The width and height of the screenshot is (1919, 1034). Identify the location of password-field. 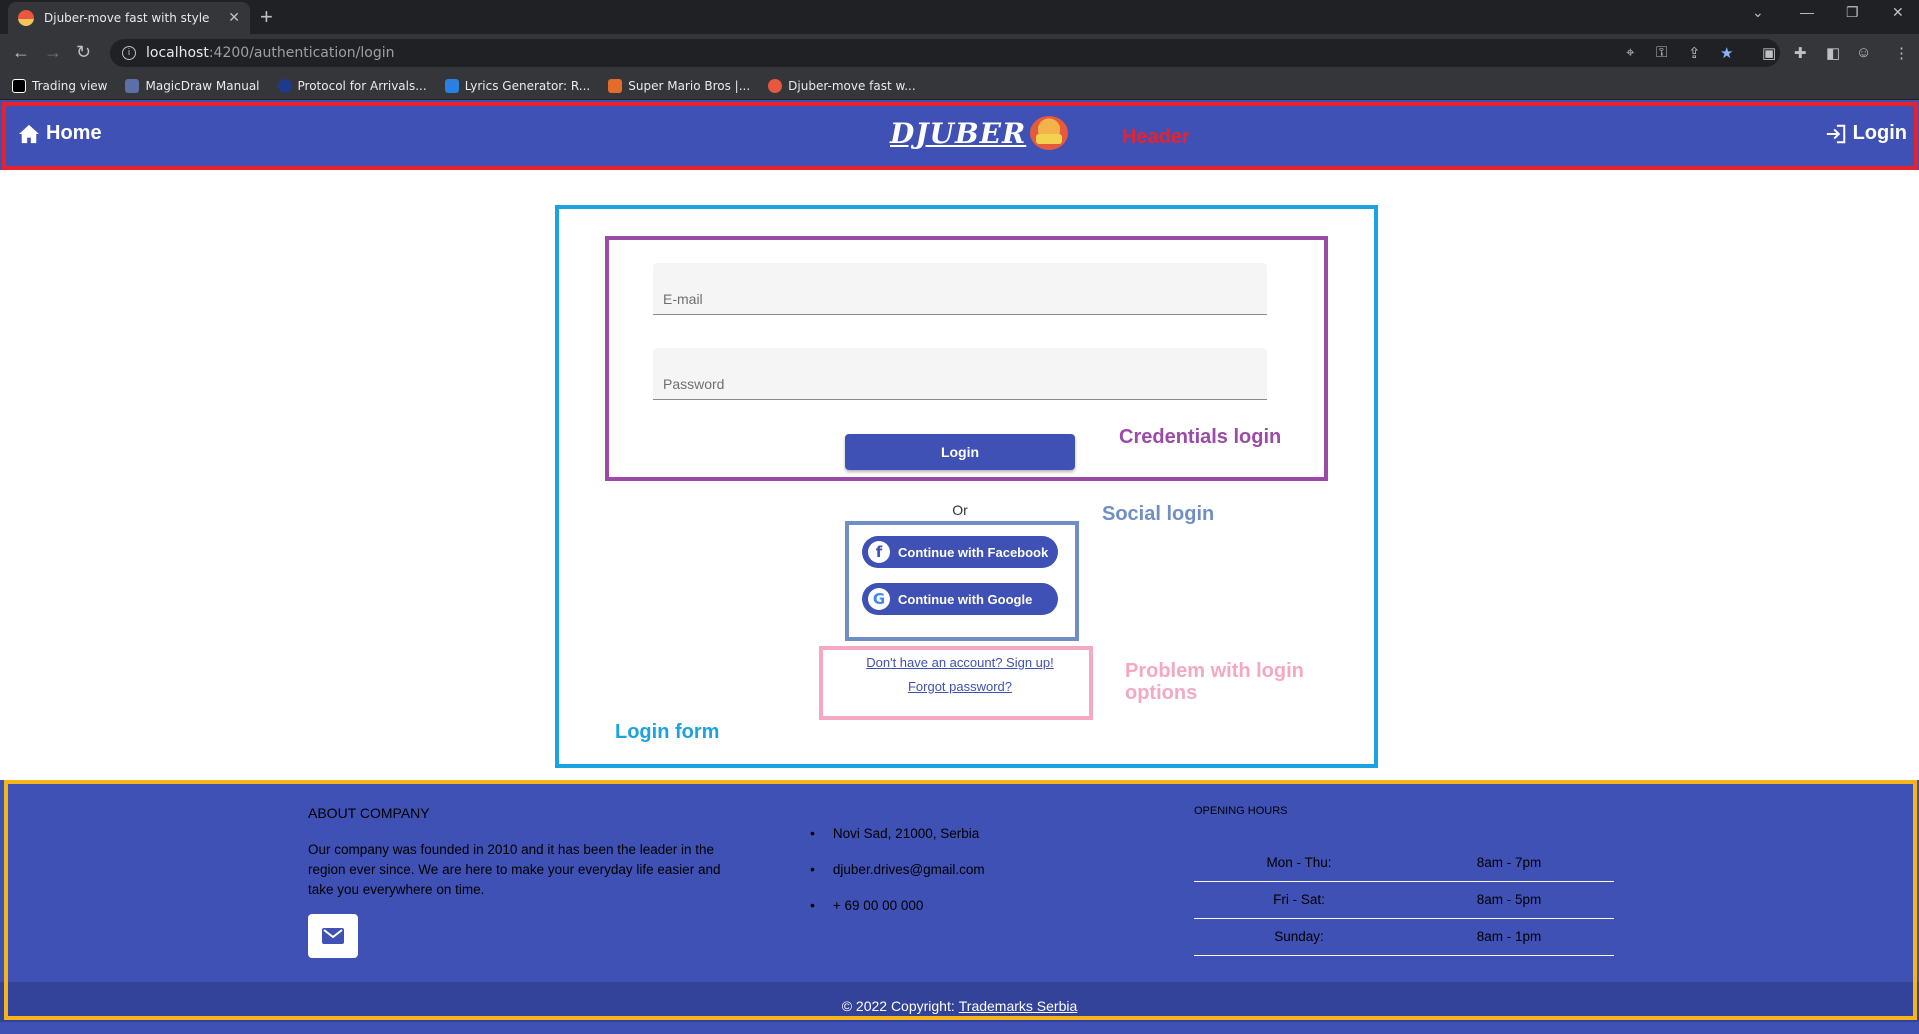
(960, 374).